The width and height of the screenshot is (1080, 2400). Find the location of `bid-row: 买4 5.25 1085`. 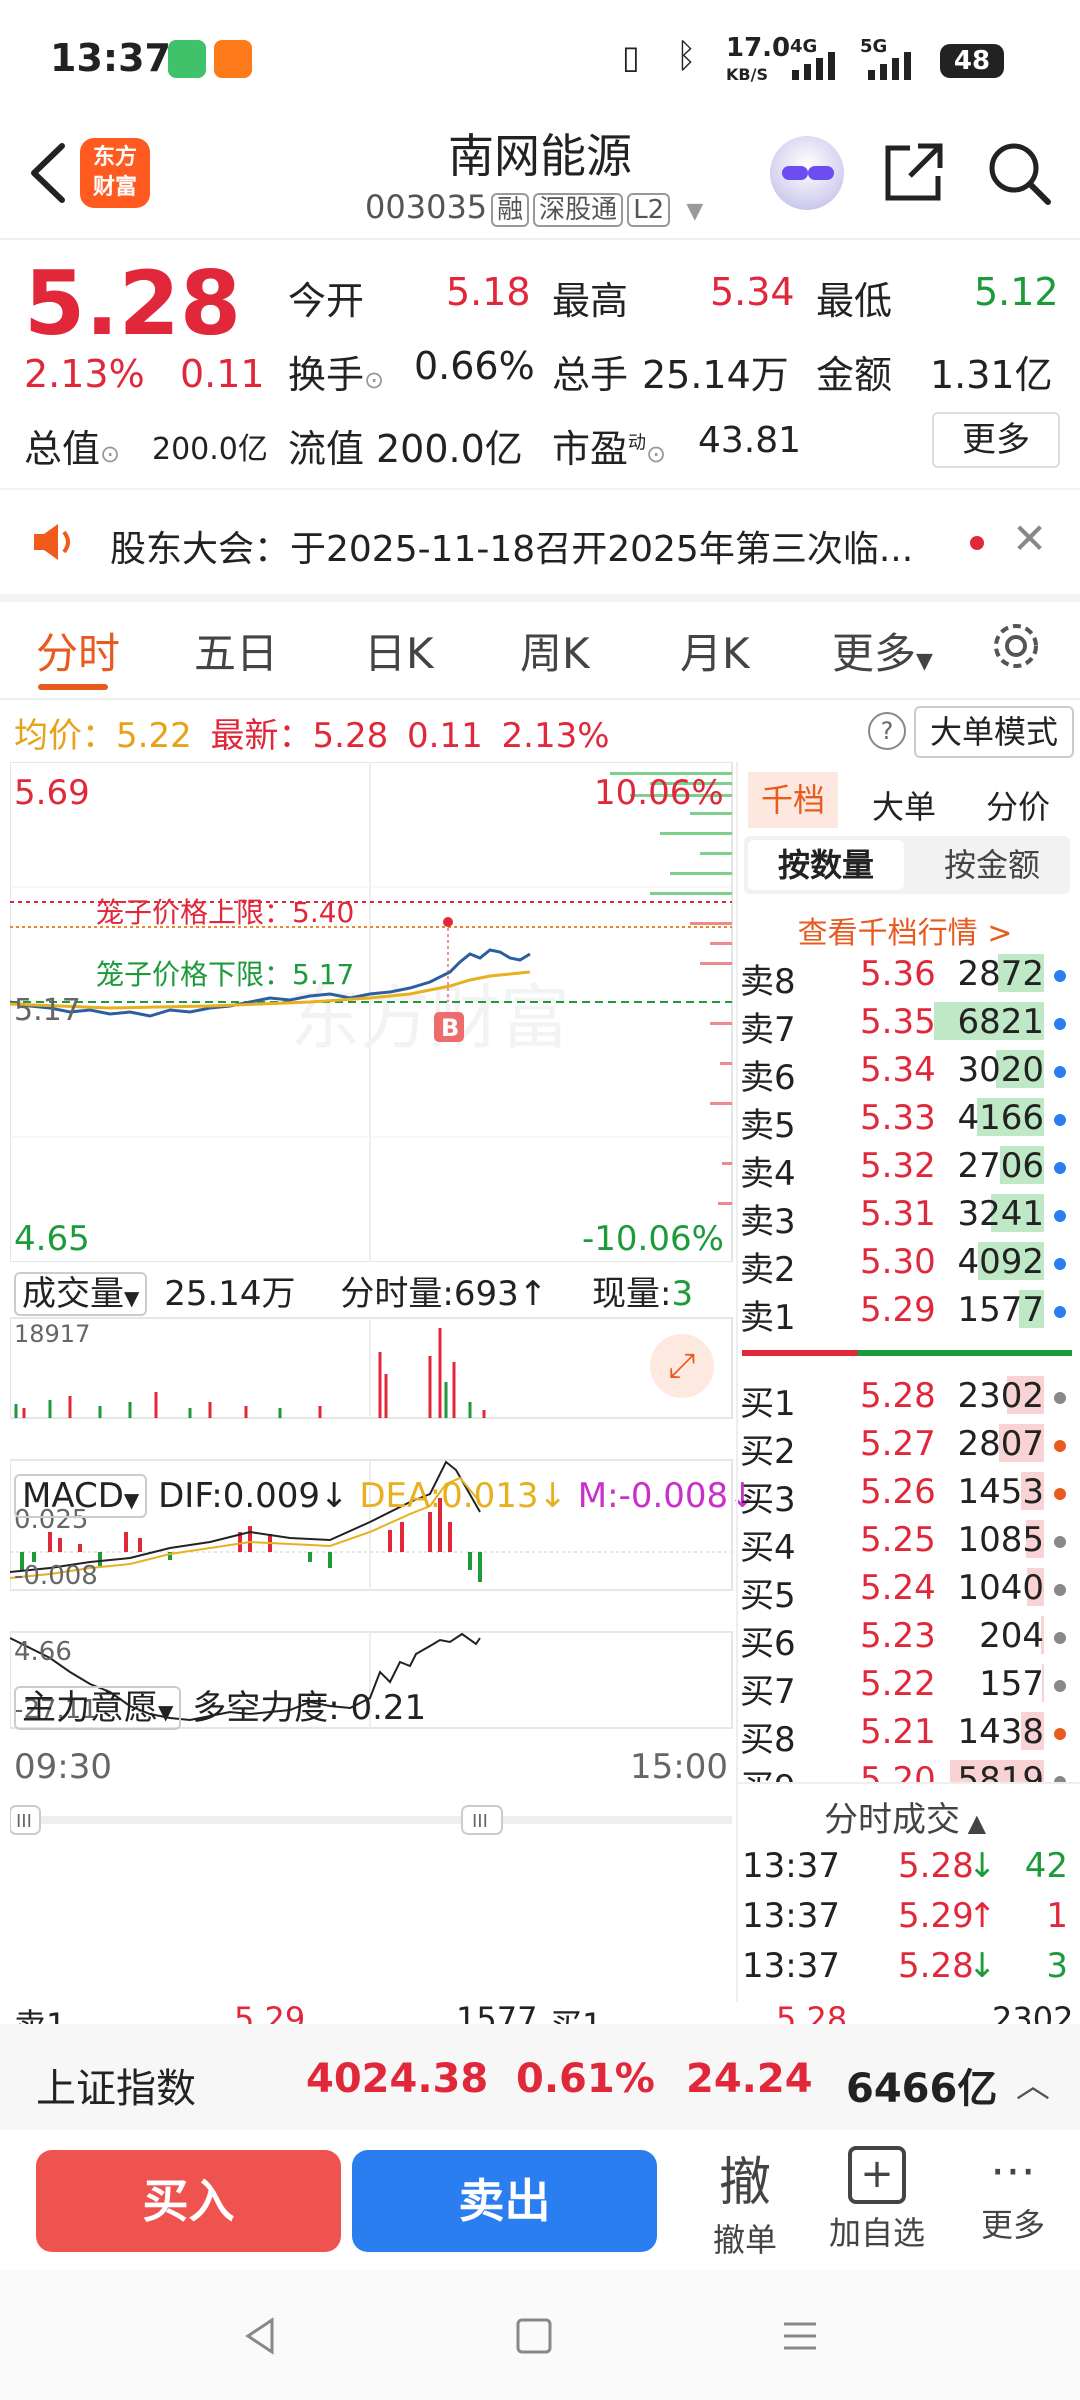

bid-row: 买4 5.25 1085 is located at coordinates (905, 1542).